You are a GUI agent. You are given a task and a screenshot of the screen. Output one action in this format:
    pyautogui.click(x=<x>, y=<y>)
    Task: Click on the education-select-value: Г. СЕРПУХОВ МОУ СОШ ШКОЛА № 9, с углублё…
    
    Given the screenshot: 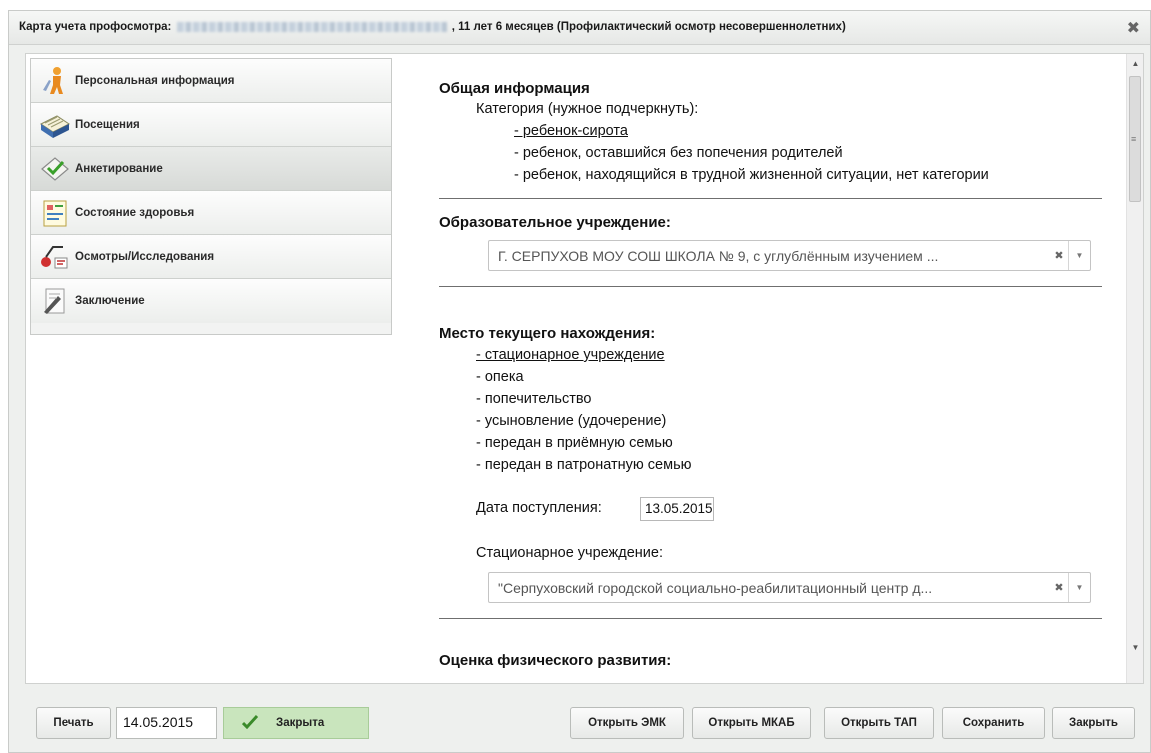 What is the action you would take?
    pyautogui.click(x=718, y=255)
    